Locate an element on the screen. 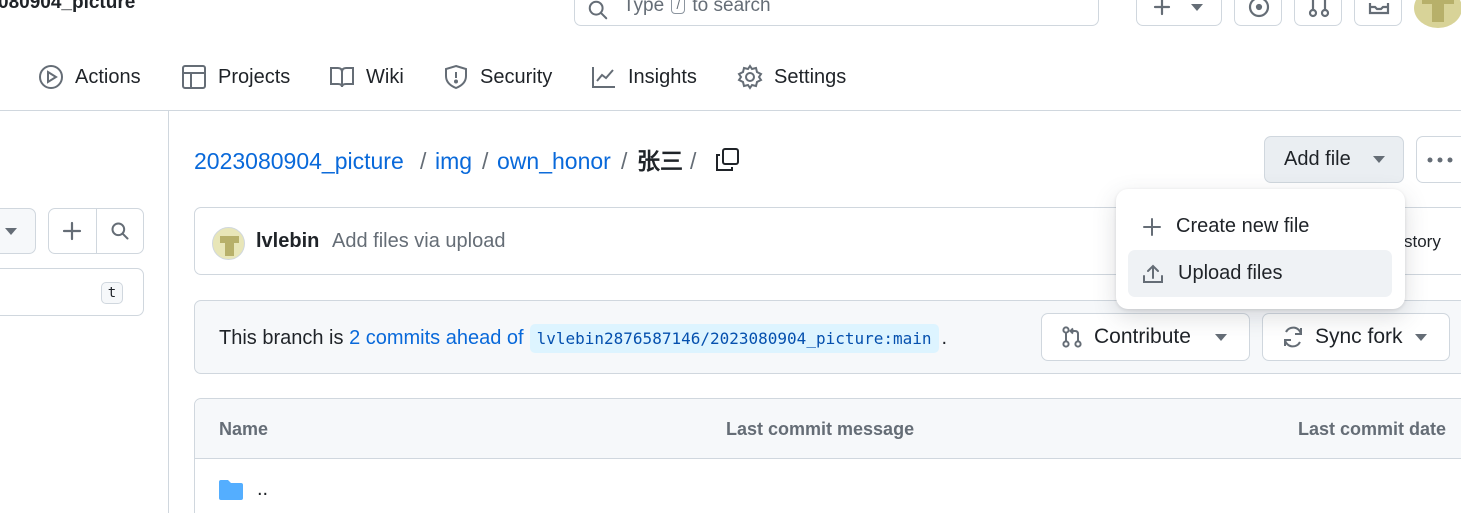 The width and height of the screenshot is (1461, 513). copy-path-icon is located at coordinates (727, 160).